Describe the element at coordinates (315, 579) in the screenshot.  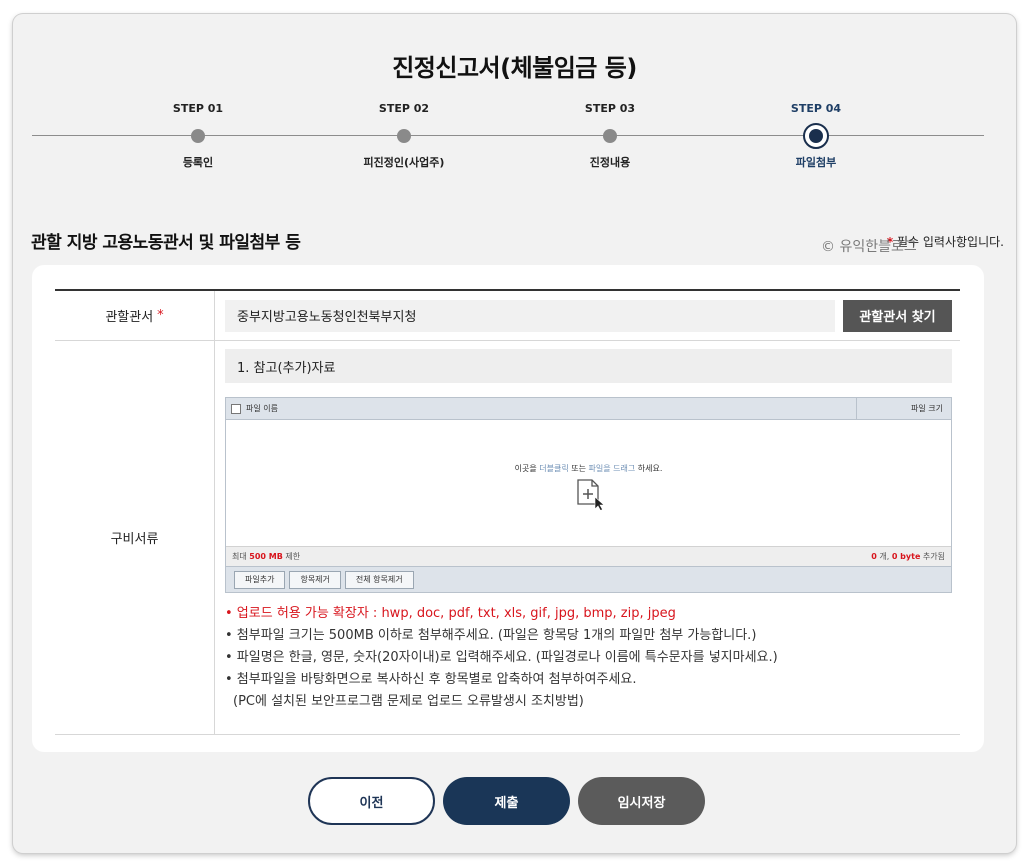
I see `remove-item-button: 항목제거` at that location.